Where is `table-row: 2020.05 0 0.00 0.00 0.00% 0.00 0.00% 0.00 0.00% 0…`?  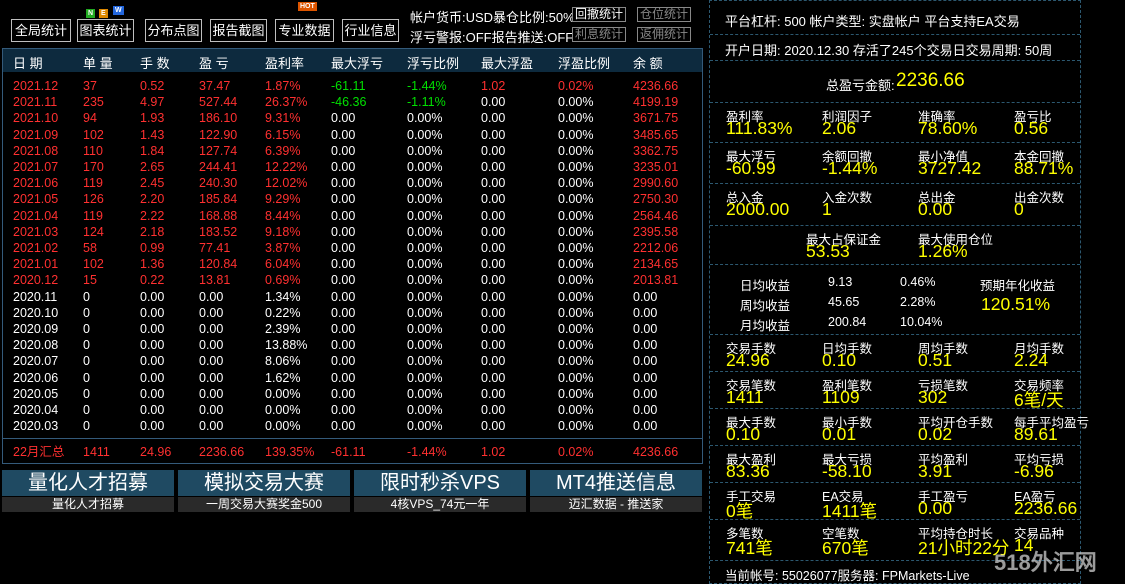 table-row: 2020.05 0 0.00 0.00 0.00% 0.00 0.00% 0.00 0.00% 0… is located at coordinates (352, 394).